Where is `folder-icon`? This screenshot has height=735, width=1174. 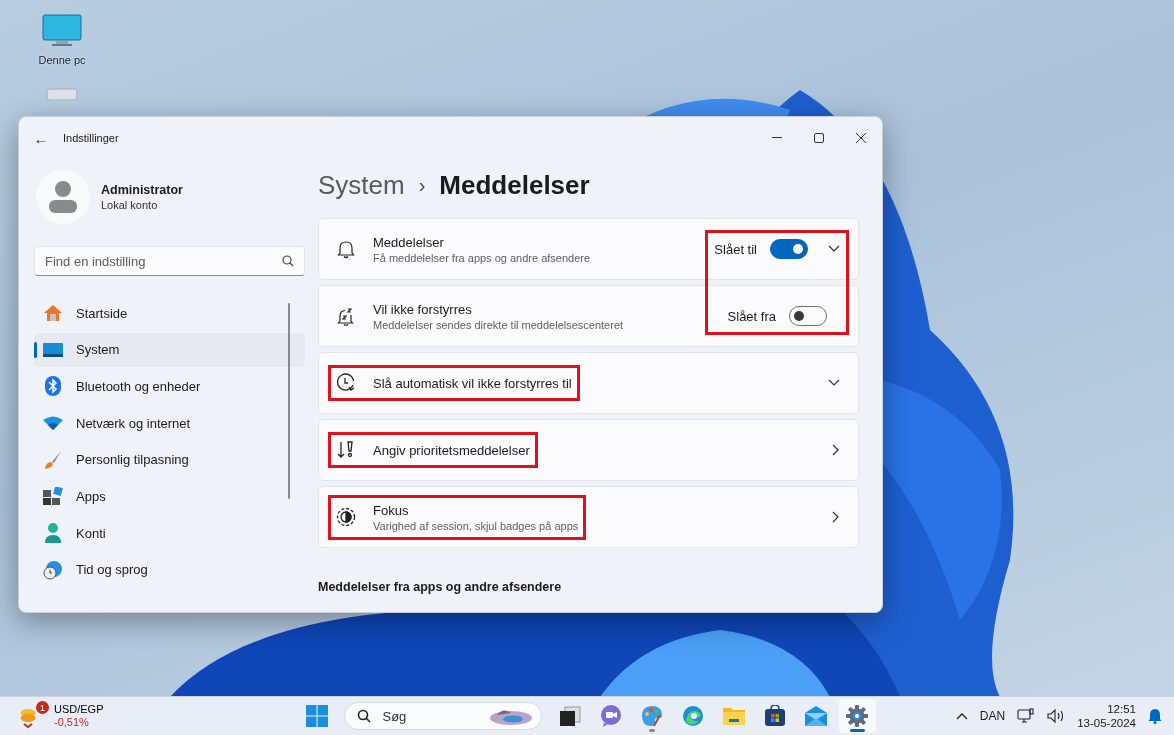 folder-icon is located at coordinates (734, 716).